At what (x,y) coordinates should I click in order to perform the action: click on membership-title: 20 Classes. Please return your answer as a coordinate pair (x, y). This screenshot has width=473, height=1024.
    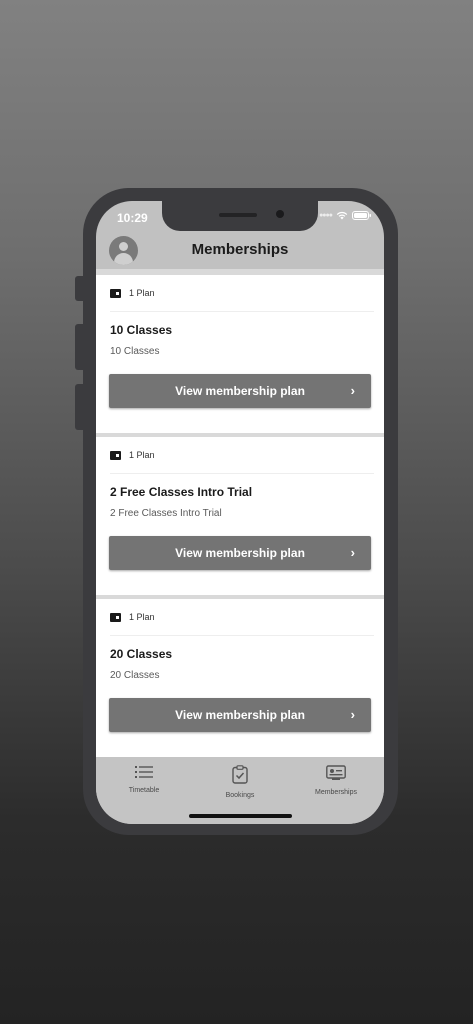
    Looking at the image, I should click on (141, 654).